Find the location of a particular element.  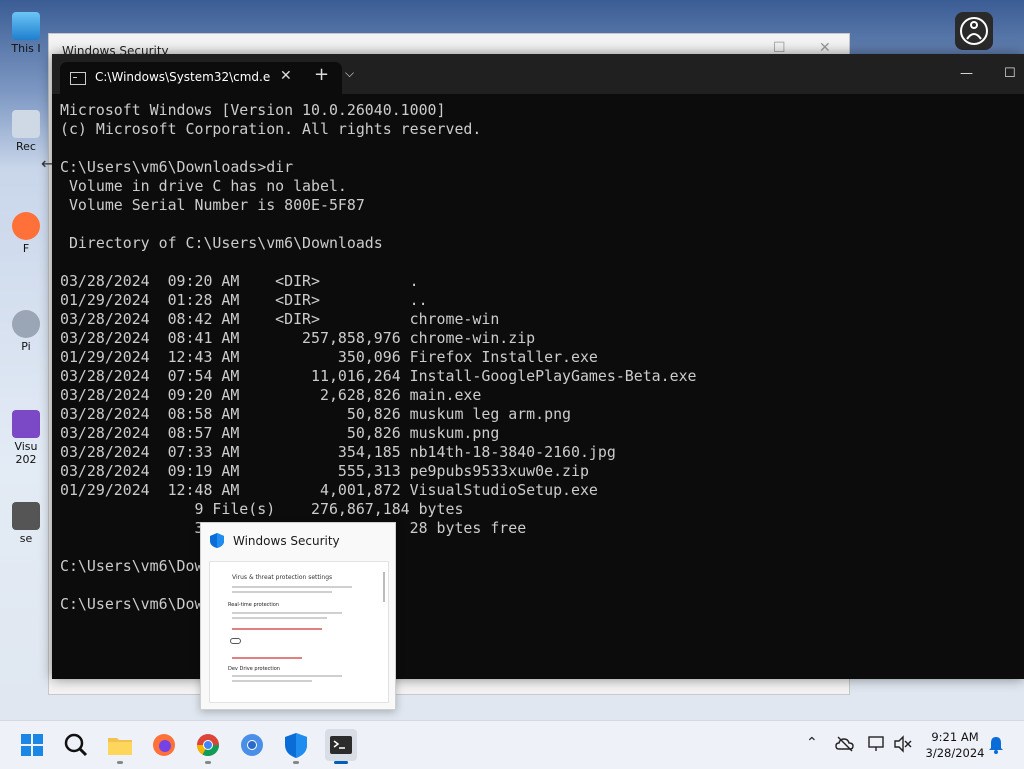

new-tab-button: + is located at coordinates (321, 74).